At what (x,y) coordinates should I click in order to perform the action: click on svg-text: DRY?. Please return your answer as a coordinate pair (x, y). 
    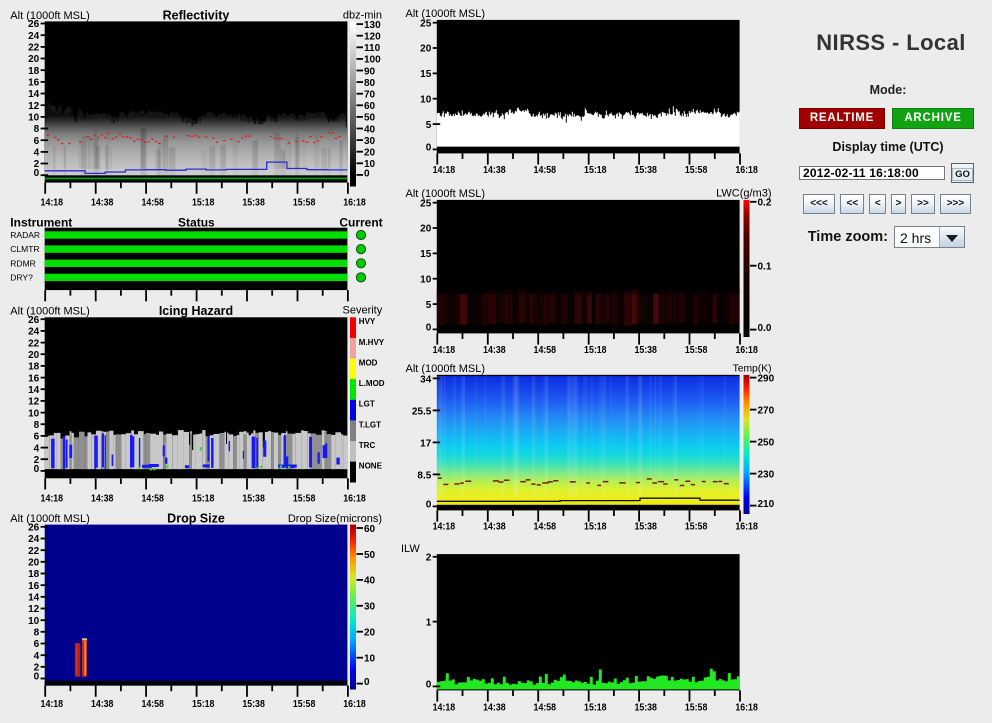
    Looking at the image, I should click on (21, 278).